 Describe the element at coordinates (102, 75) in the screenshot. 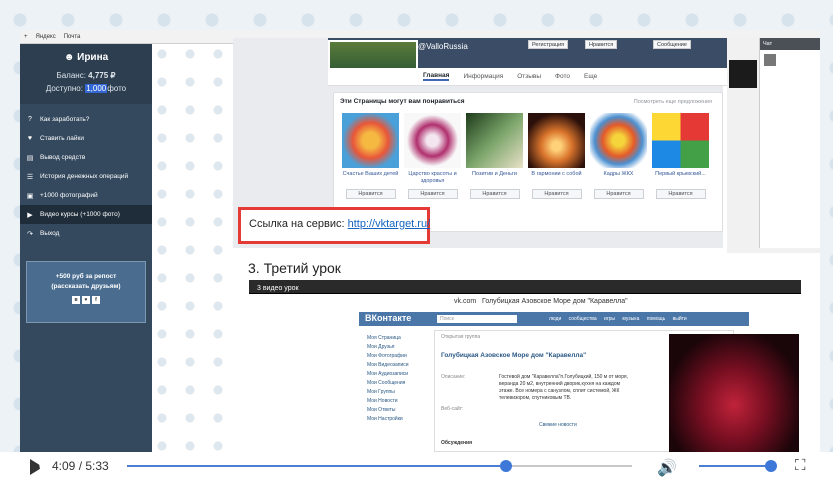

I see `balance-value: 4,775 ₽` at that location.